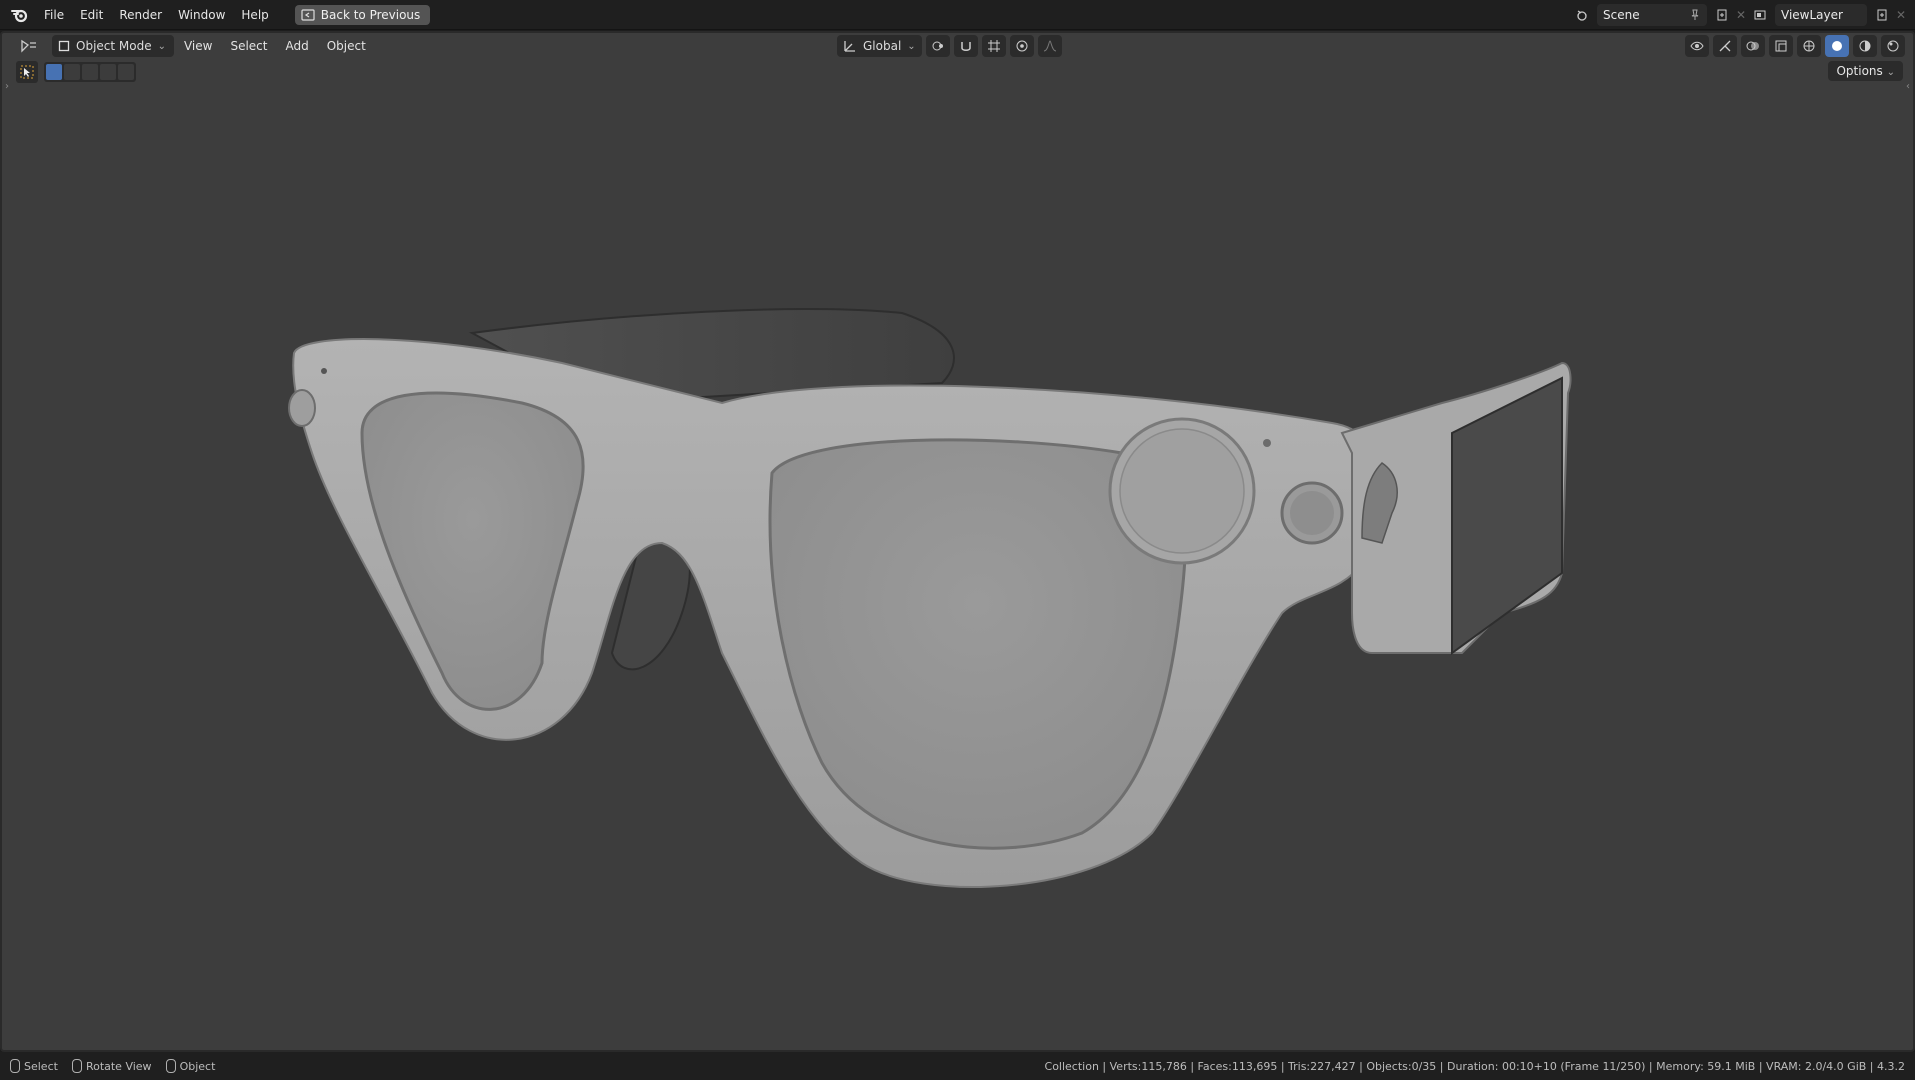  I want to click on back-icon, so click(308, 14).